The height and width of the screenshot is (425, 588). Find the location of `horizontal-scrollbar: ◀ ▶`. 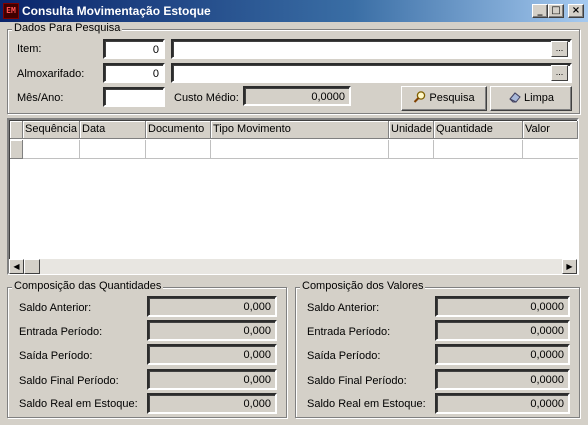

horizontal-scrollbar: ◀ ▶ is located at coordinates (293, 266).